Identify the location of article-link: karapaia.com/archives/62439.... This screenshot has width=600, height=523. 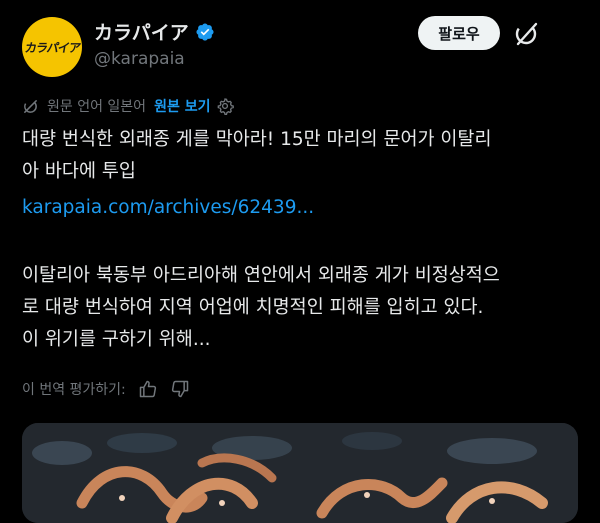
(168, 207).